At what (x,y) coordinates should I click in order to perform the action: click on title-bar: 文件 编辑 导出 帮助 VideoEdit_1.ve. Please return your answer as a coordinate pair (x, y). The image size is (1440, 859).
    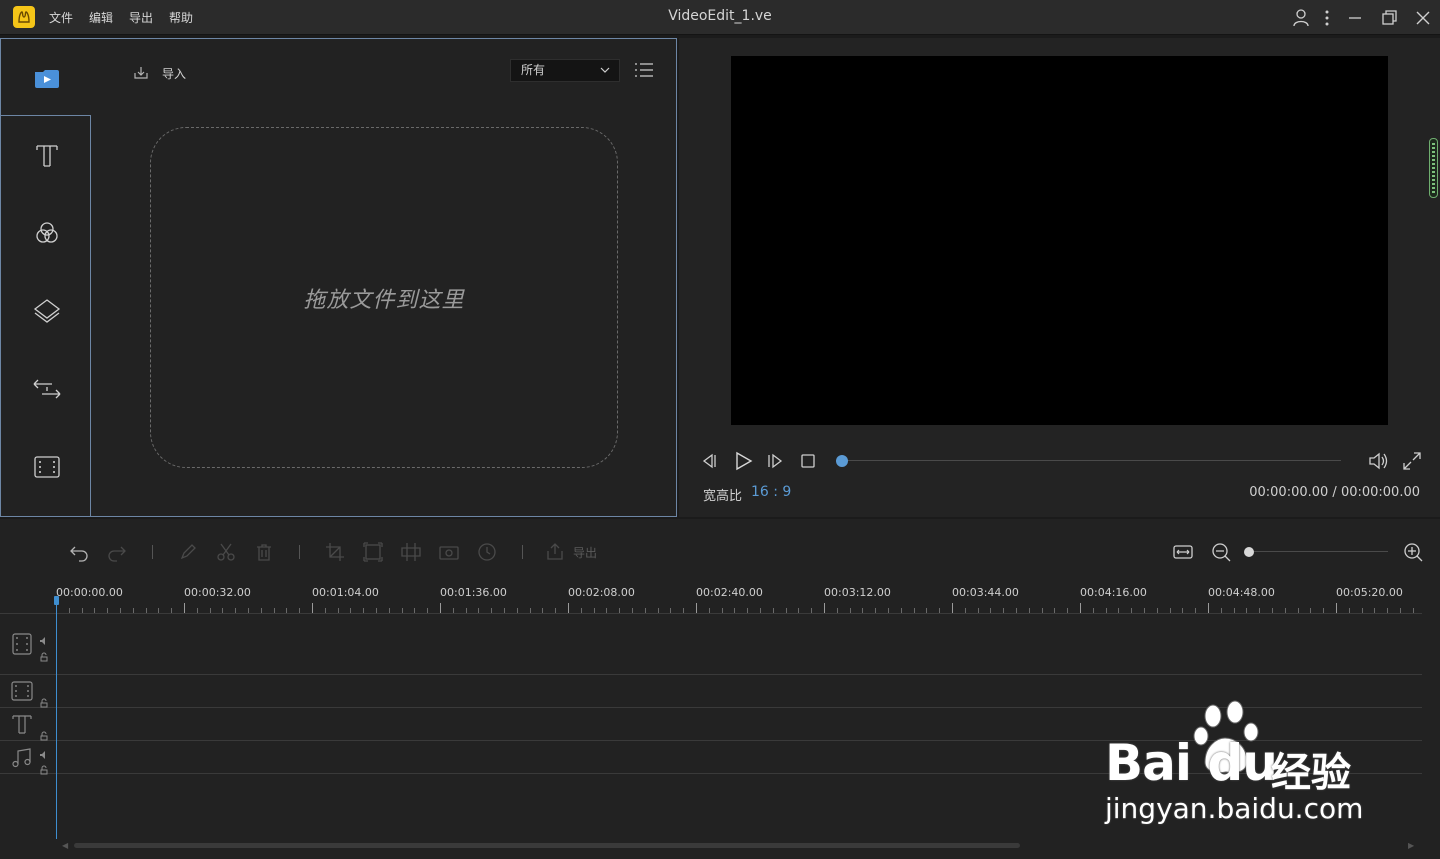
    Looking at the image, I should click on (720, 17).